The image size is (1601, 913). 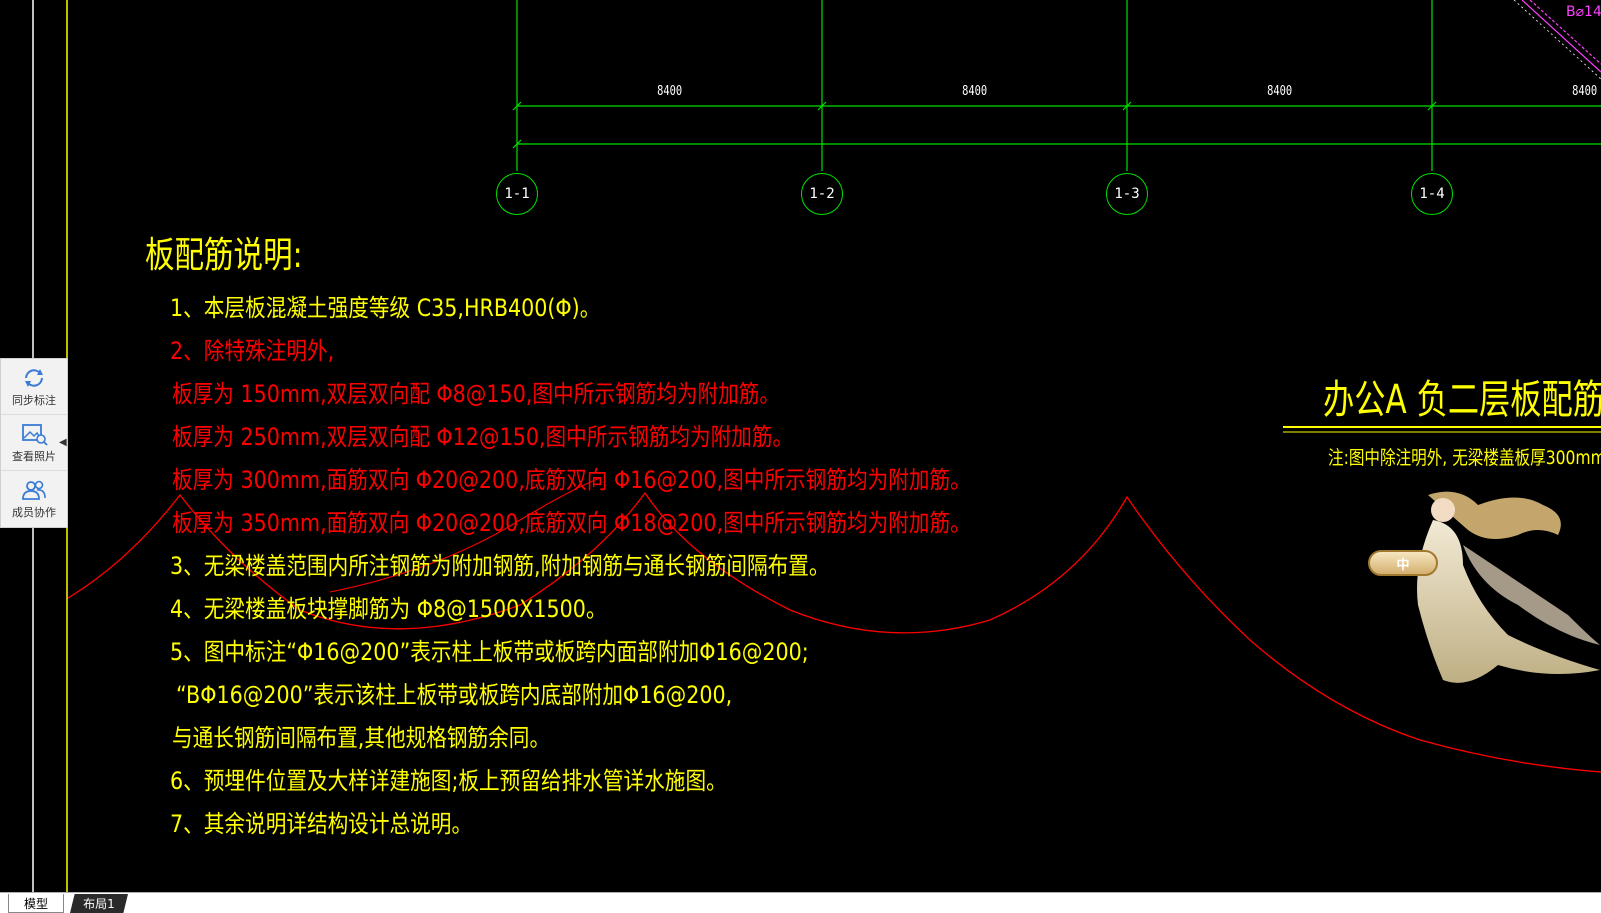 I want to click on note-line: 7、其余说明详结构设计总说明。, so click(x=321, y=824).